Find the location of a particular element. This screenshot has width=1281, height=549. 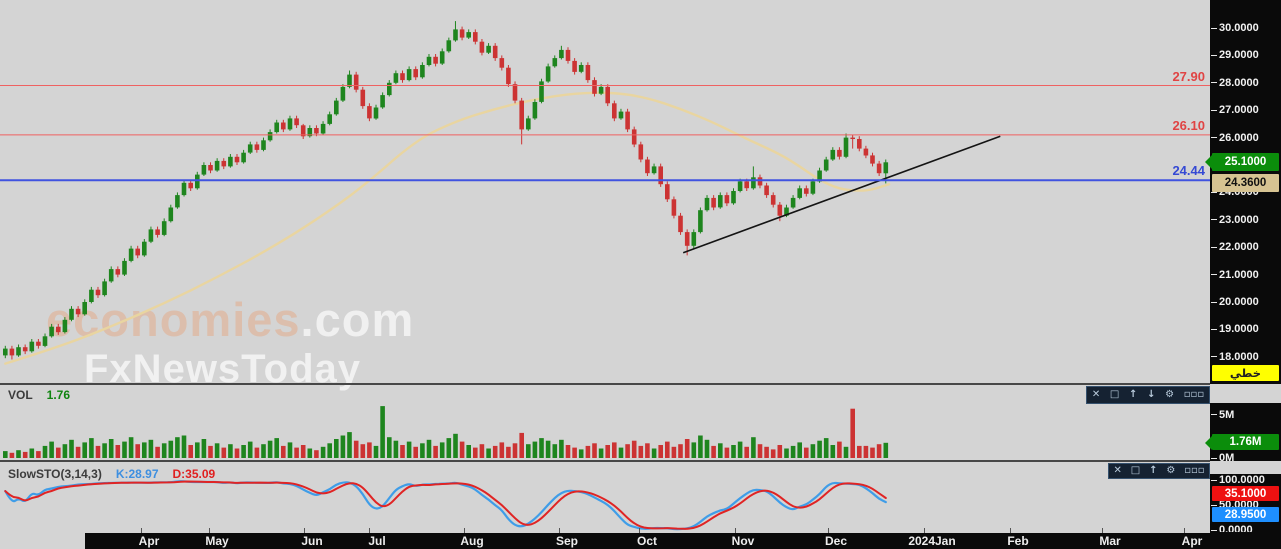

volume-value-tag: 1.76M is located at coordinates (1242, 441).